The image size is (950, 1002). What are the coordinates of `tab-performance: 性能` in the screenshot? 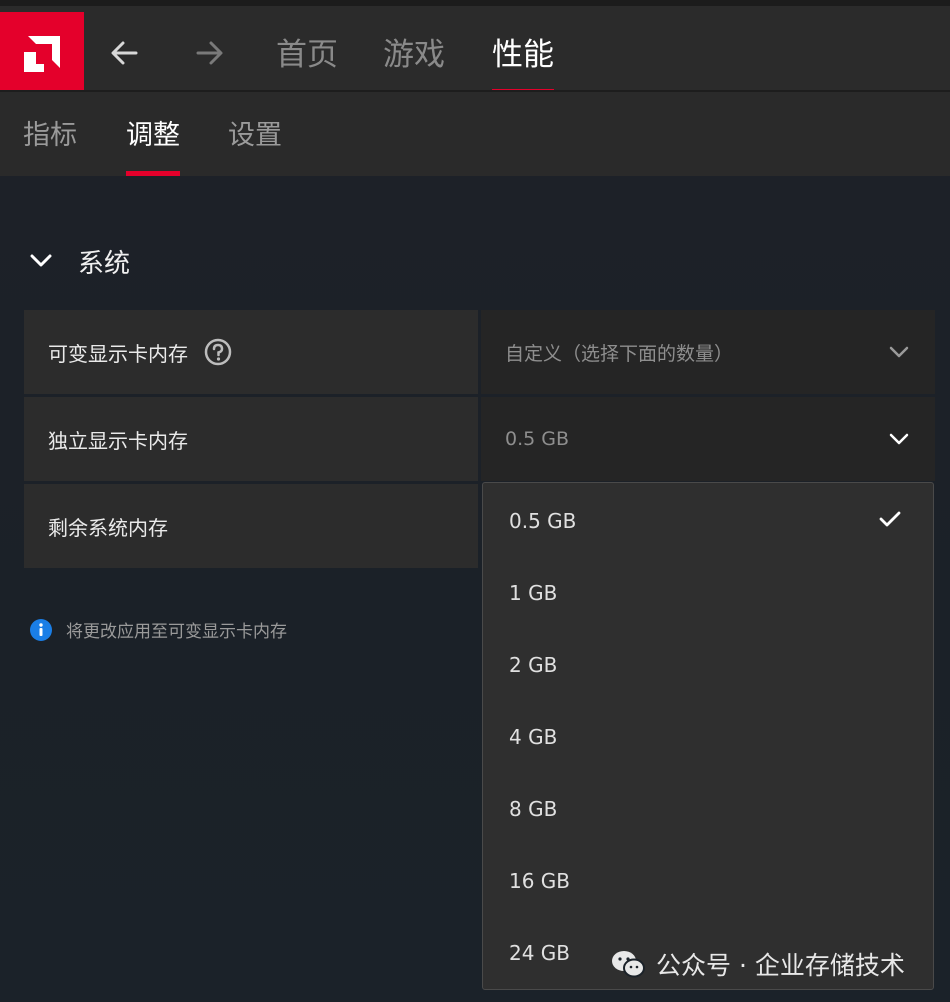 It's located at (523, 64).